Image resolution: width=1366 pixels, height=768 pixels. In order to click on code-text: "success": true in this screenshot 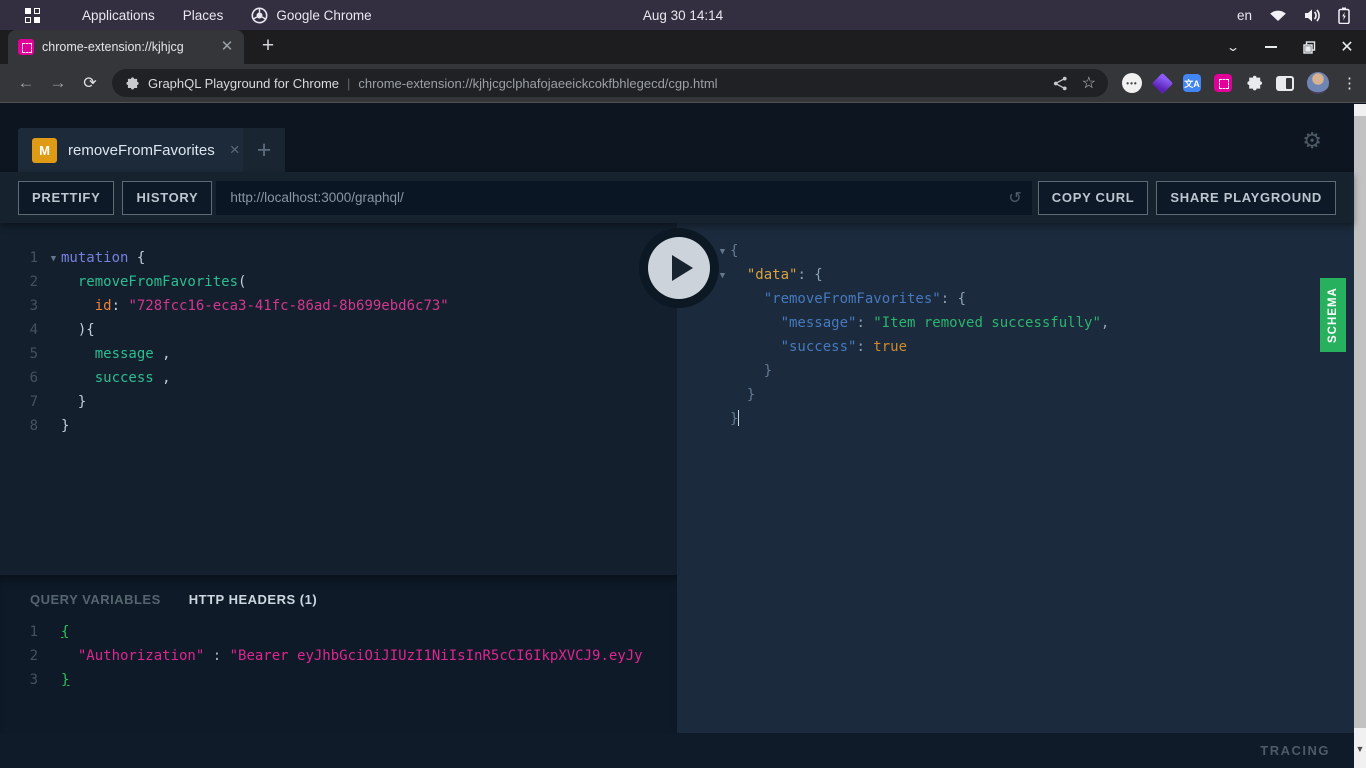, I will do `click(844, 347)`.